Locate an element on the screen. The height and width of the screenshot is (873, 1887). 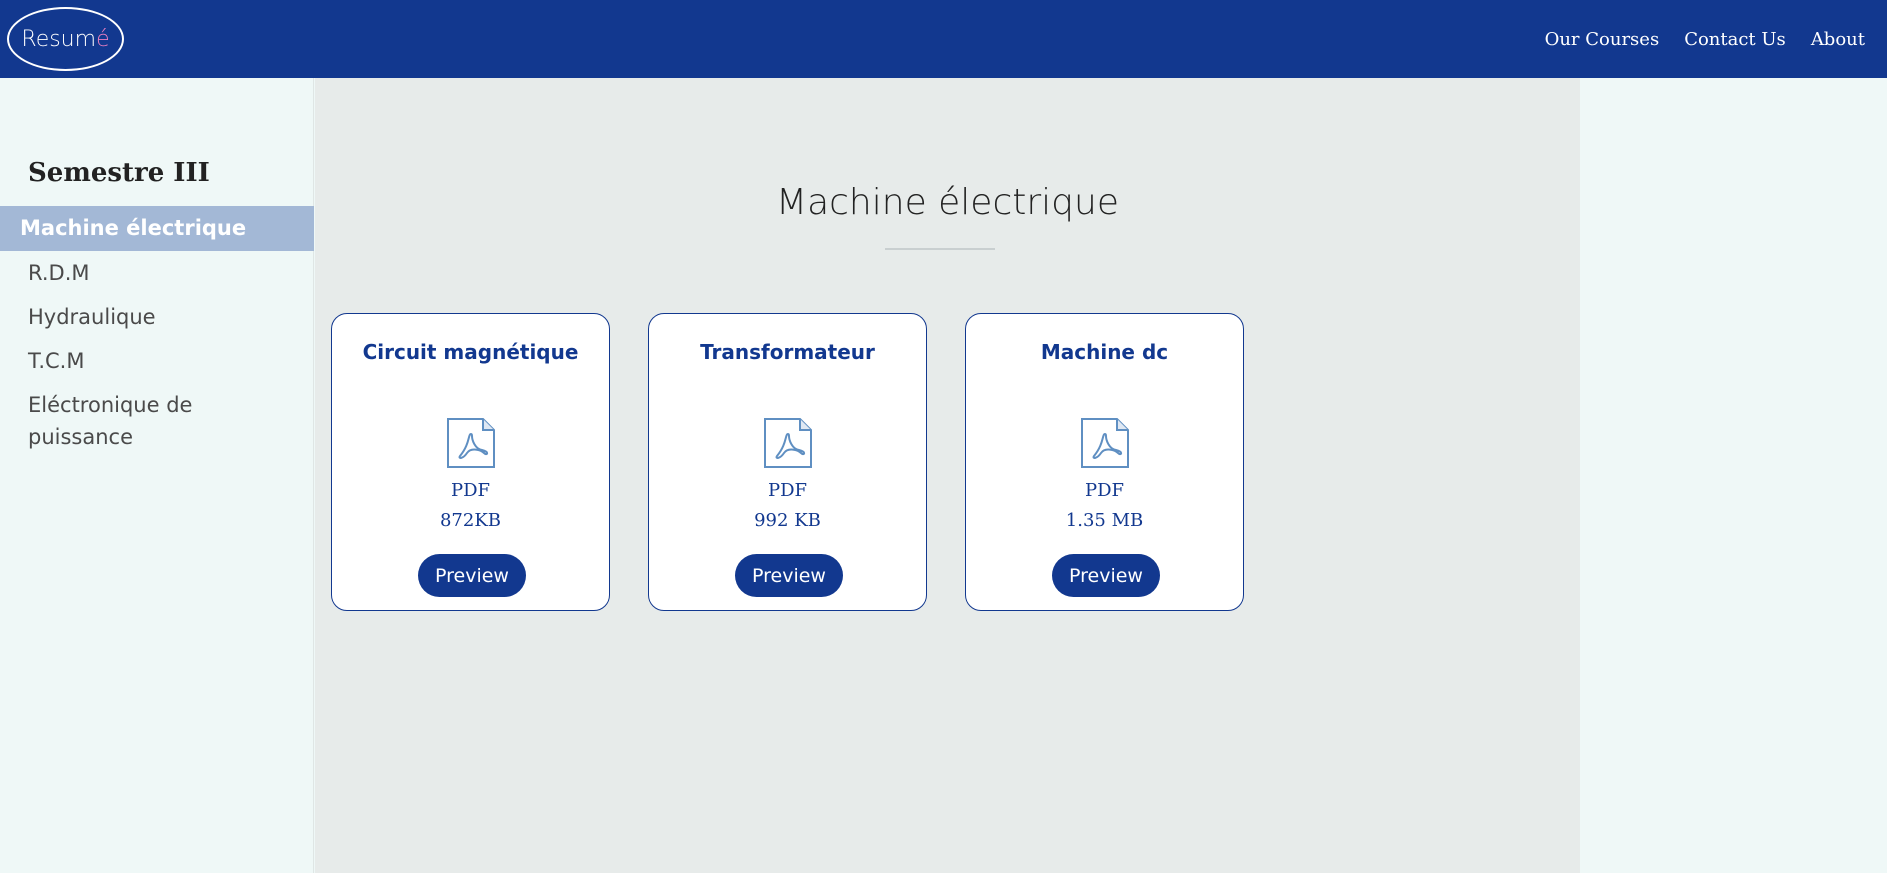
brand-logo: Resum é is located at coordinates (65, 39).